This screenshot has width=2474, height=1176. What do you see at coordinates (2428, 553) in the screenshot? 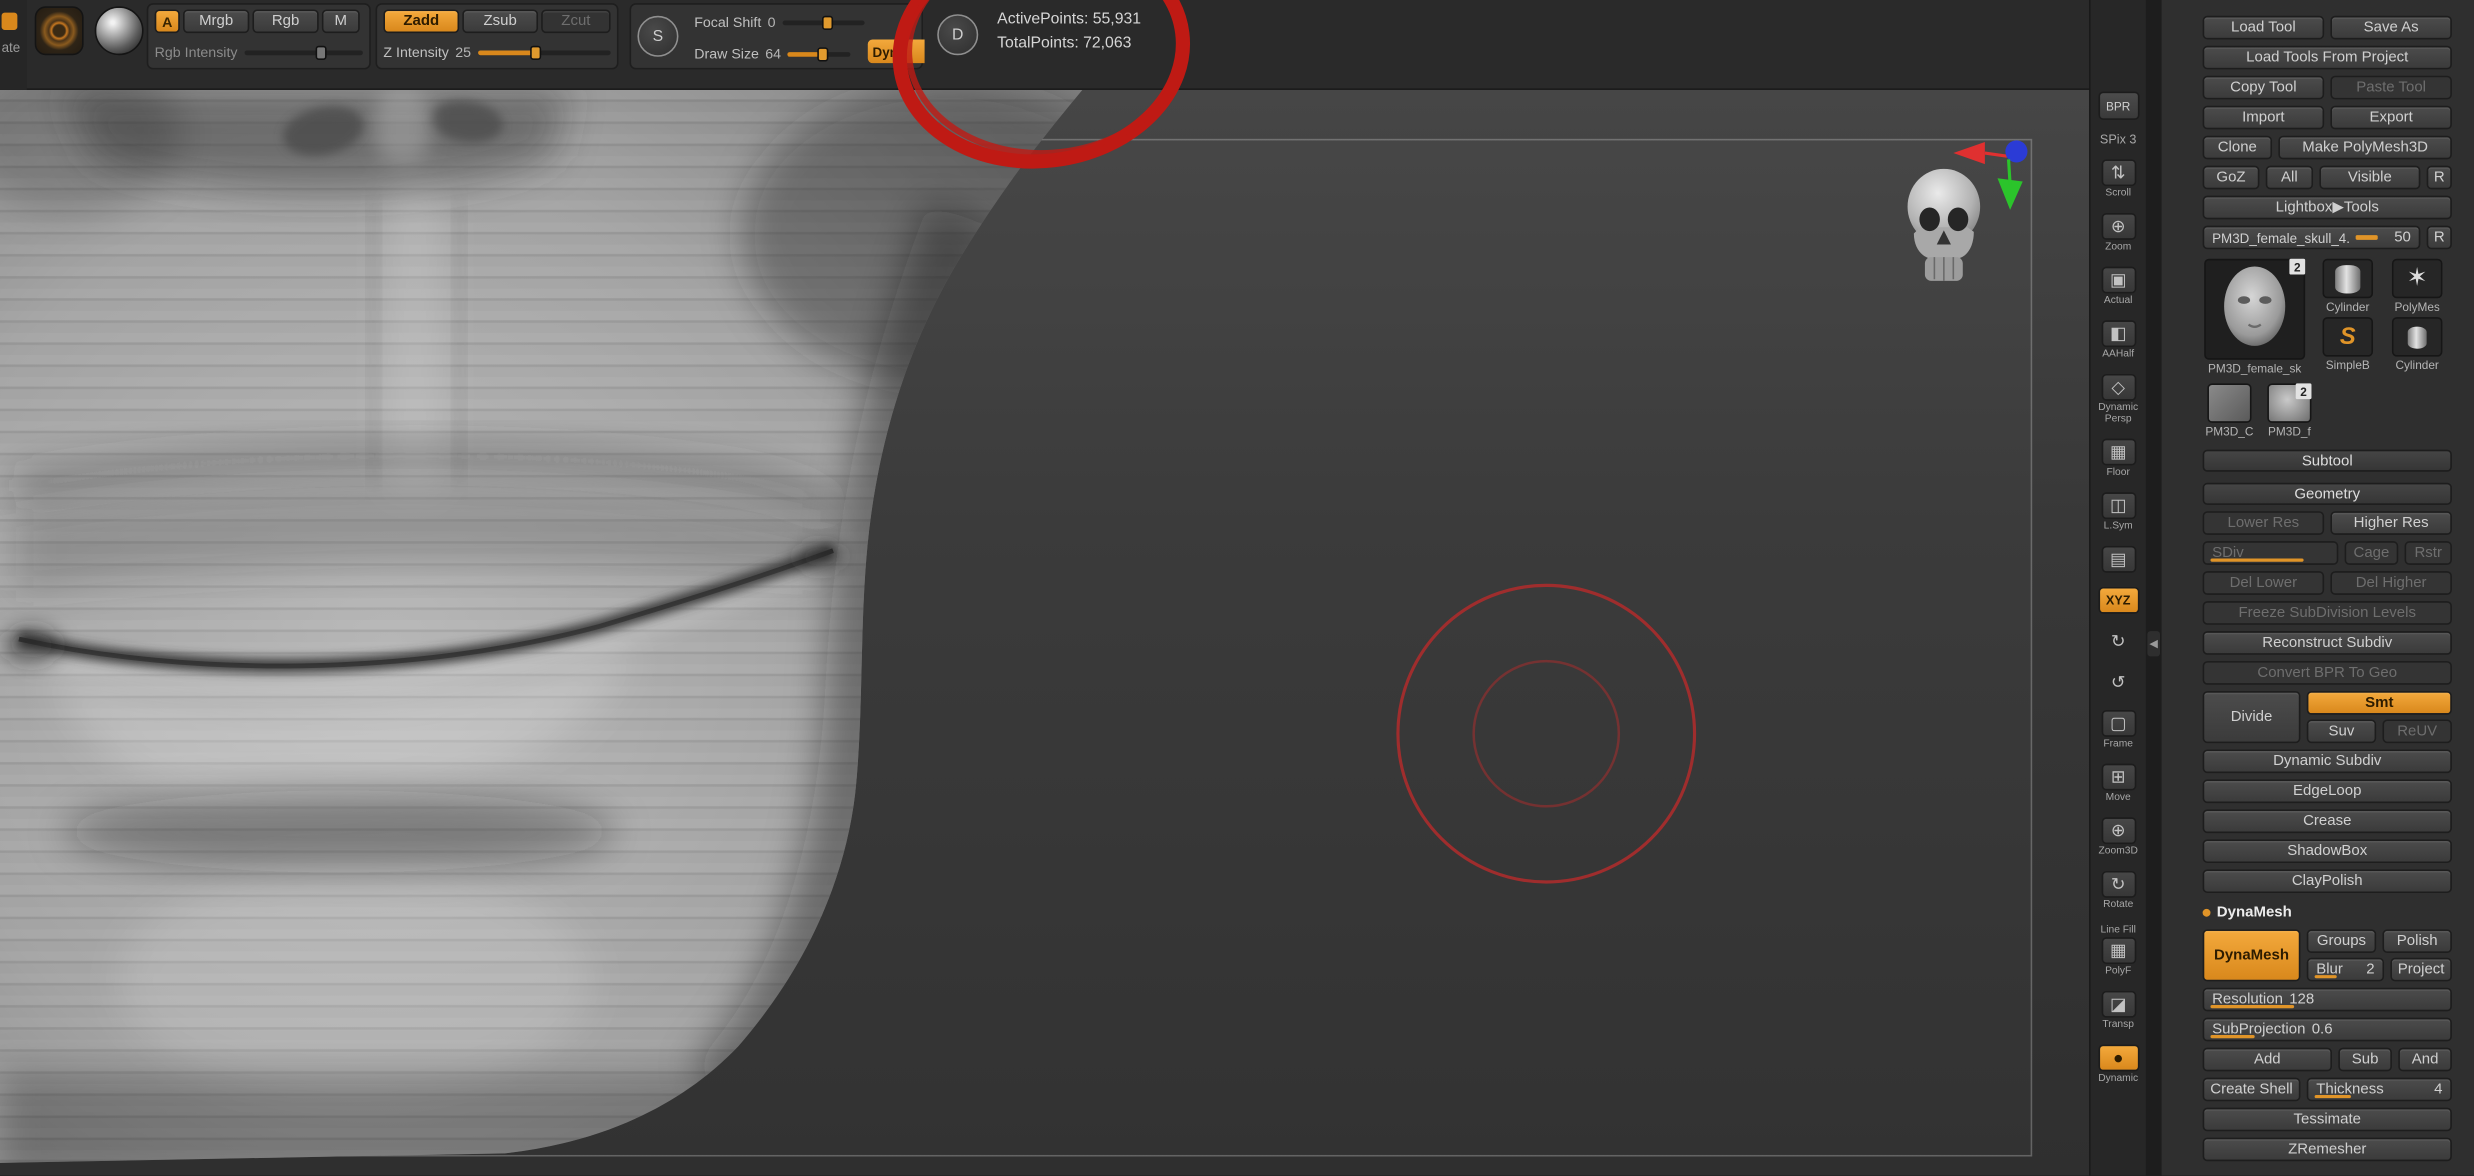
I see `rstr-button: Rstr` at bounding box center [2428, 553].